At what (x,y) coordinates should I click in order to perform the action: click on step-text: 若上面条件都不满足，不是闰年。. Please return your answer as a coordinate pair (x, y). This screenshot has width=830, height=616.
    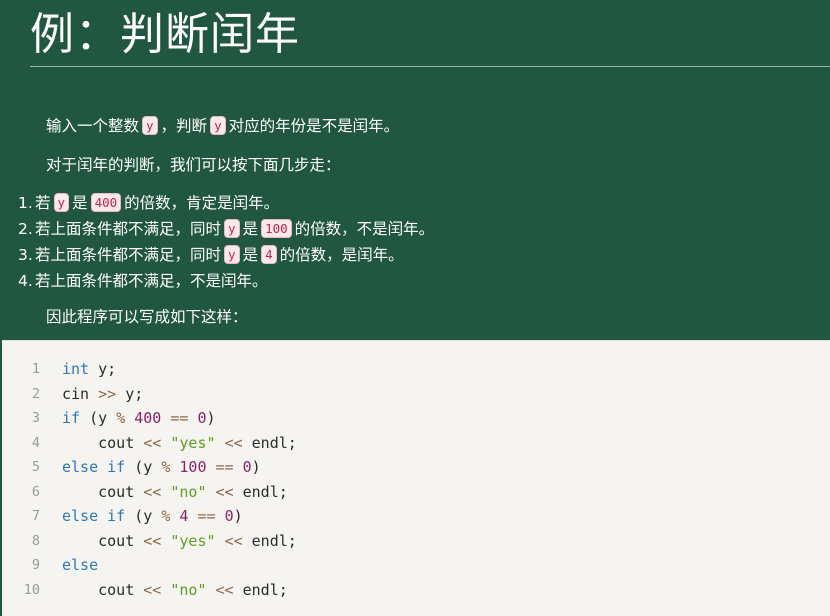
    Looking at the image, I should click on (143, 281).